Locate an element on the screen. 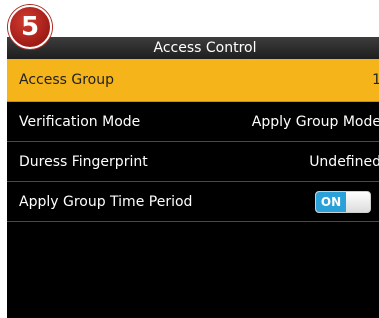 This screenshot has width=379, height=318. menu-item-apply-group-time-period: Apply Group Time Period ON is located at coordinates (193, 202).